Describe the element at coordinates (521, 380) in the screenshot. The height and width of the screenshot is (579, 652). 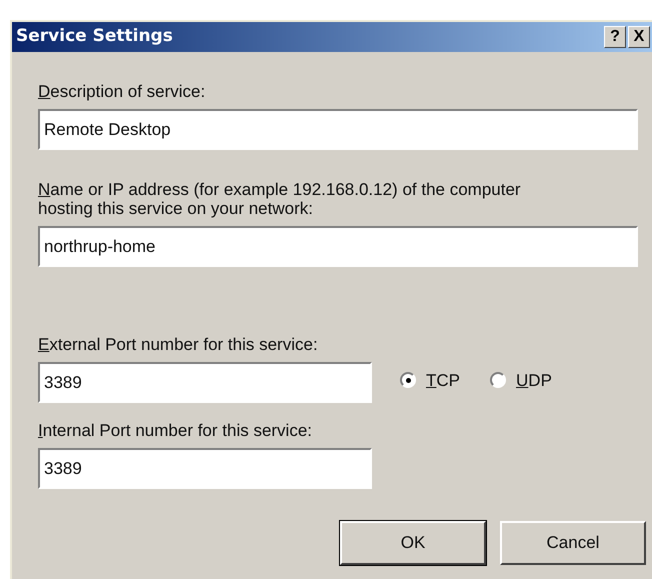
I see `radio-option: UDP` at that location.